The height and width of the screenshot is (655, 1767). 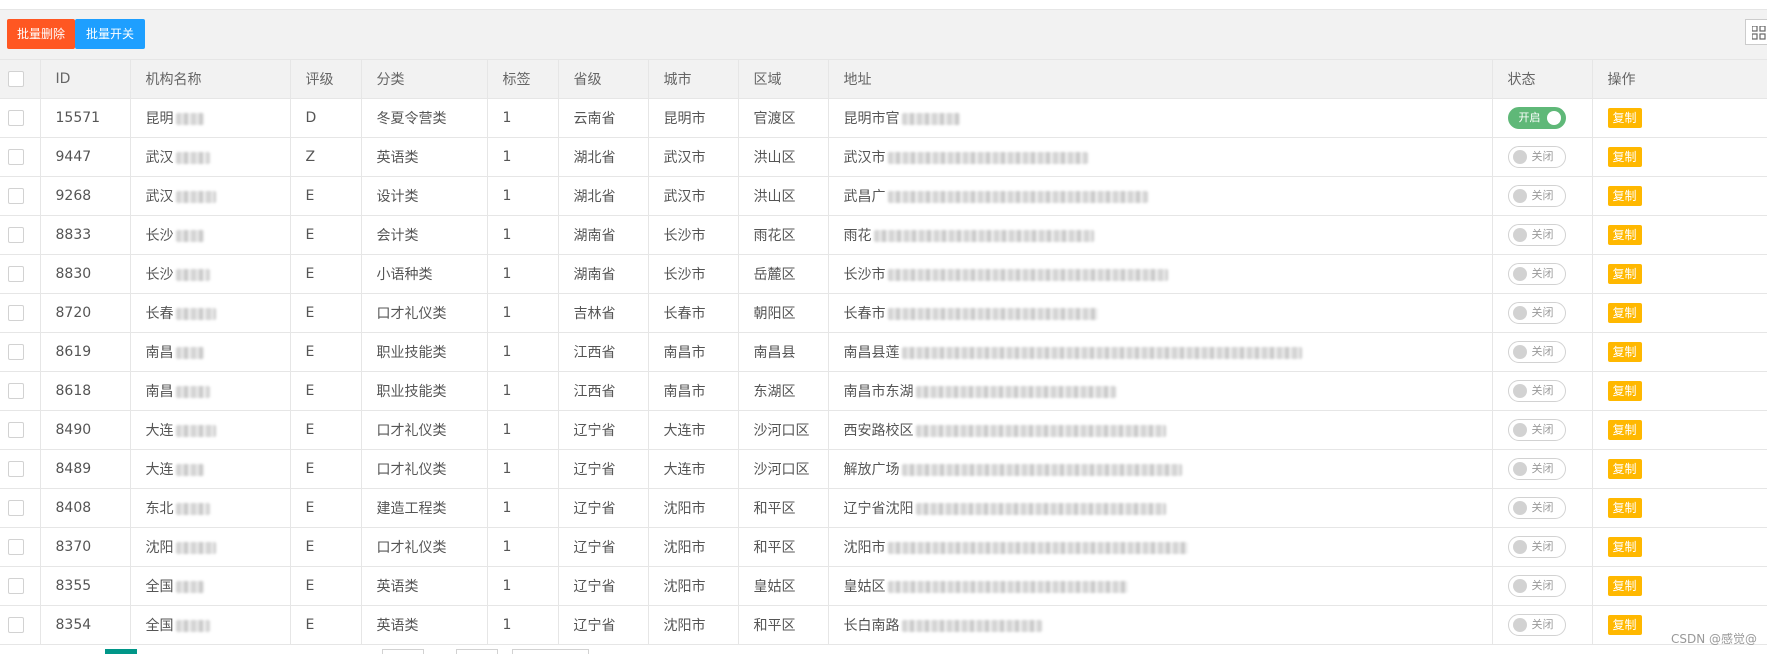 I want to click on cell-rating: E, so click(x=326, y=235).